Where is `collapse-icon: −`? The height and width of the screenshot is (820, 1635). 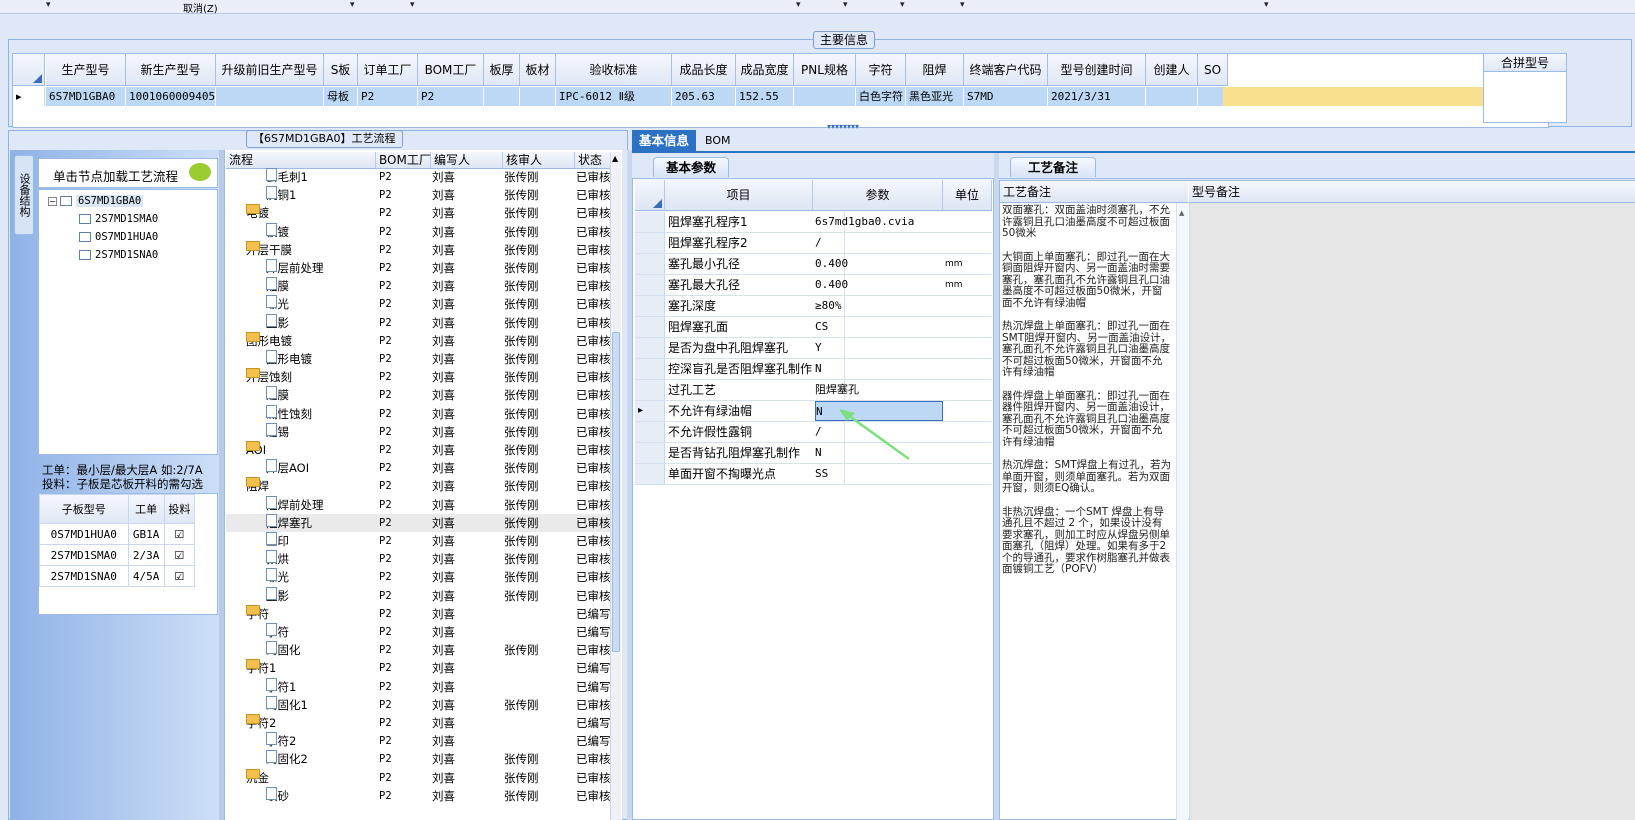 collapse-icon: − is located at coordinates (52, 201).